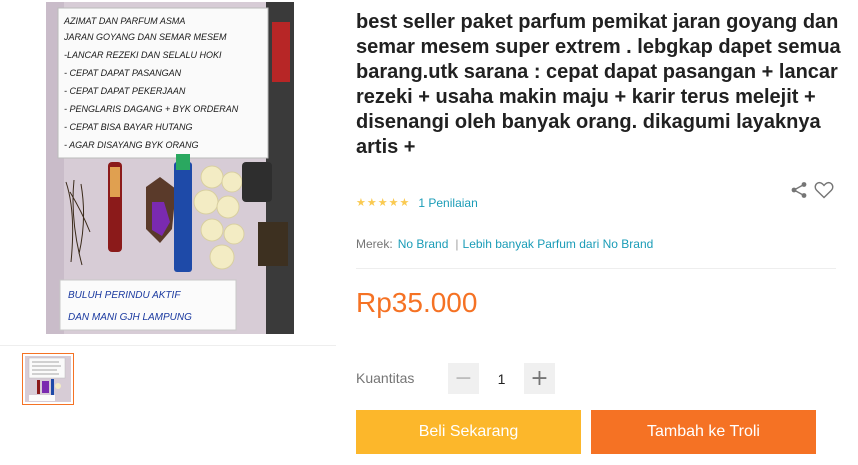  What do you see at coordinates (558, 244) in the screenshot?
I see `more-from-brand-link: Lebih banyak Parfum dari No Brand` at bounding box center [558, 244].